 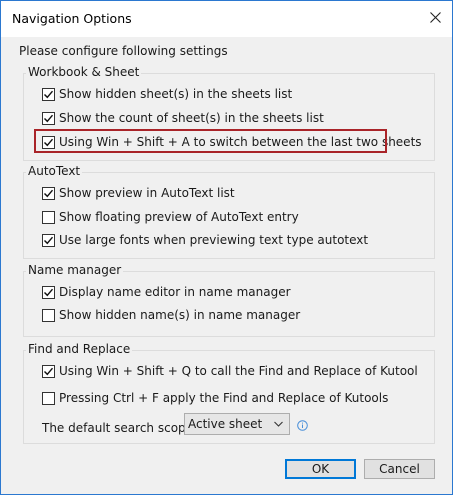 What do you see at coordinates (176, 94) in the screenshot?
I see `checkbox-label: Show hidden sheet(s) in the sheets list` at bounding box center [176, 94].